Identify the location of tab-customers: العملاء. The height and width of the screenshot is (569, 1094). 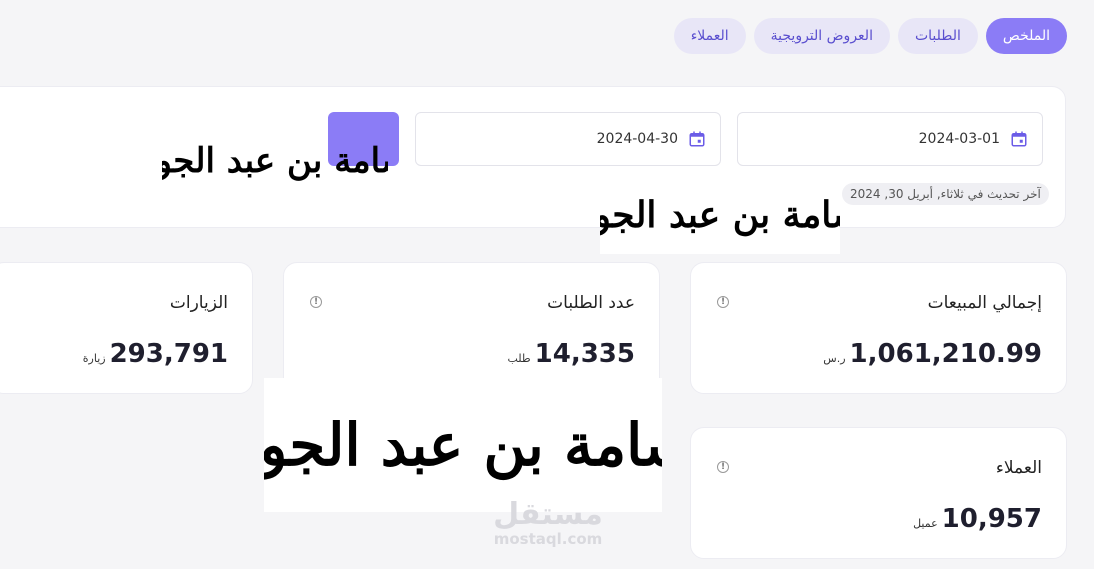
(709, 36).